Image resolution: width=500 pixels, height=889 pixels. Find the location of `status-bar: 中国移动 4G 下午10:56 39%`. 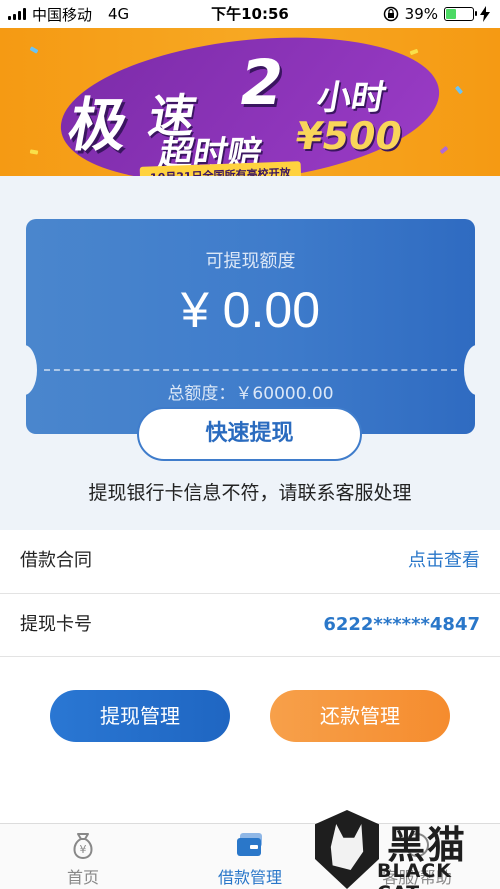

status-bar: 中国移动 4G 下午10:56 39% is located at coordinates (250, 14).